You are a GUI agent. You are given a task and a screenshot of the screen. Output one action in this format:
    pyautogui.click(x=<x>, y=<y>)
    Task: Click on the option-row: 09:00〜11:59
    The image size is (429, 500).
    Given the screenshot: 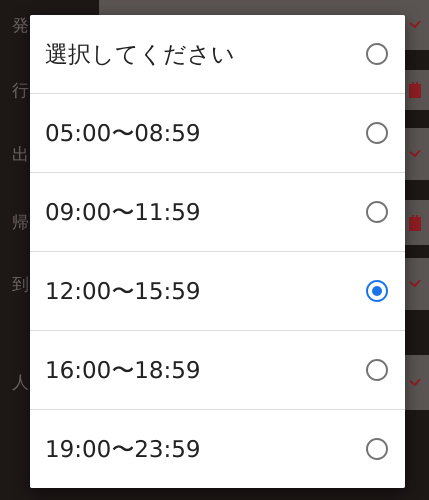 What is the action you would take?
    pyautogui.click(x=217, y=212)
    